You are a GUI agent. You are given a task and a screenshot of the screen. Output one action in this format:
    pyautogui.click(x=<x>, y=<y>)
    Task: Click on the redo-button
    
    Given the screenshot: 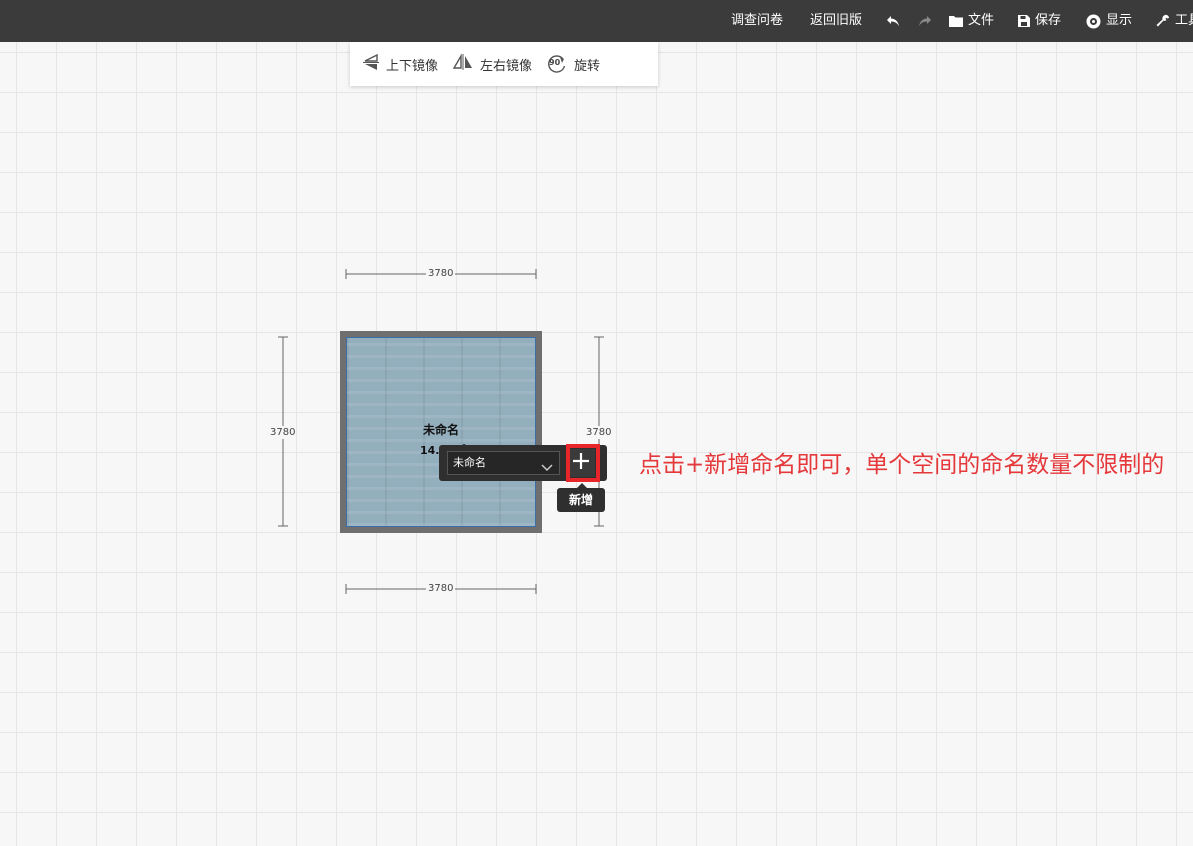 What is the action you would take?
    pyautogui.click(x=925, y=21)
    